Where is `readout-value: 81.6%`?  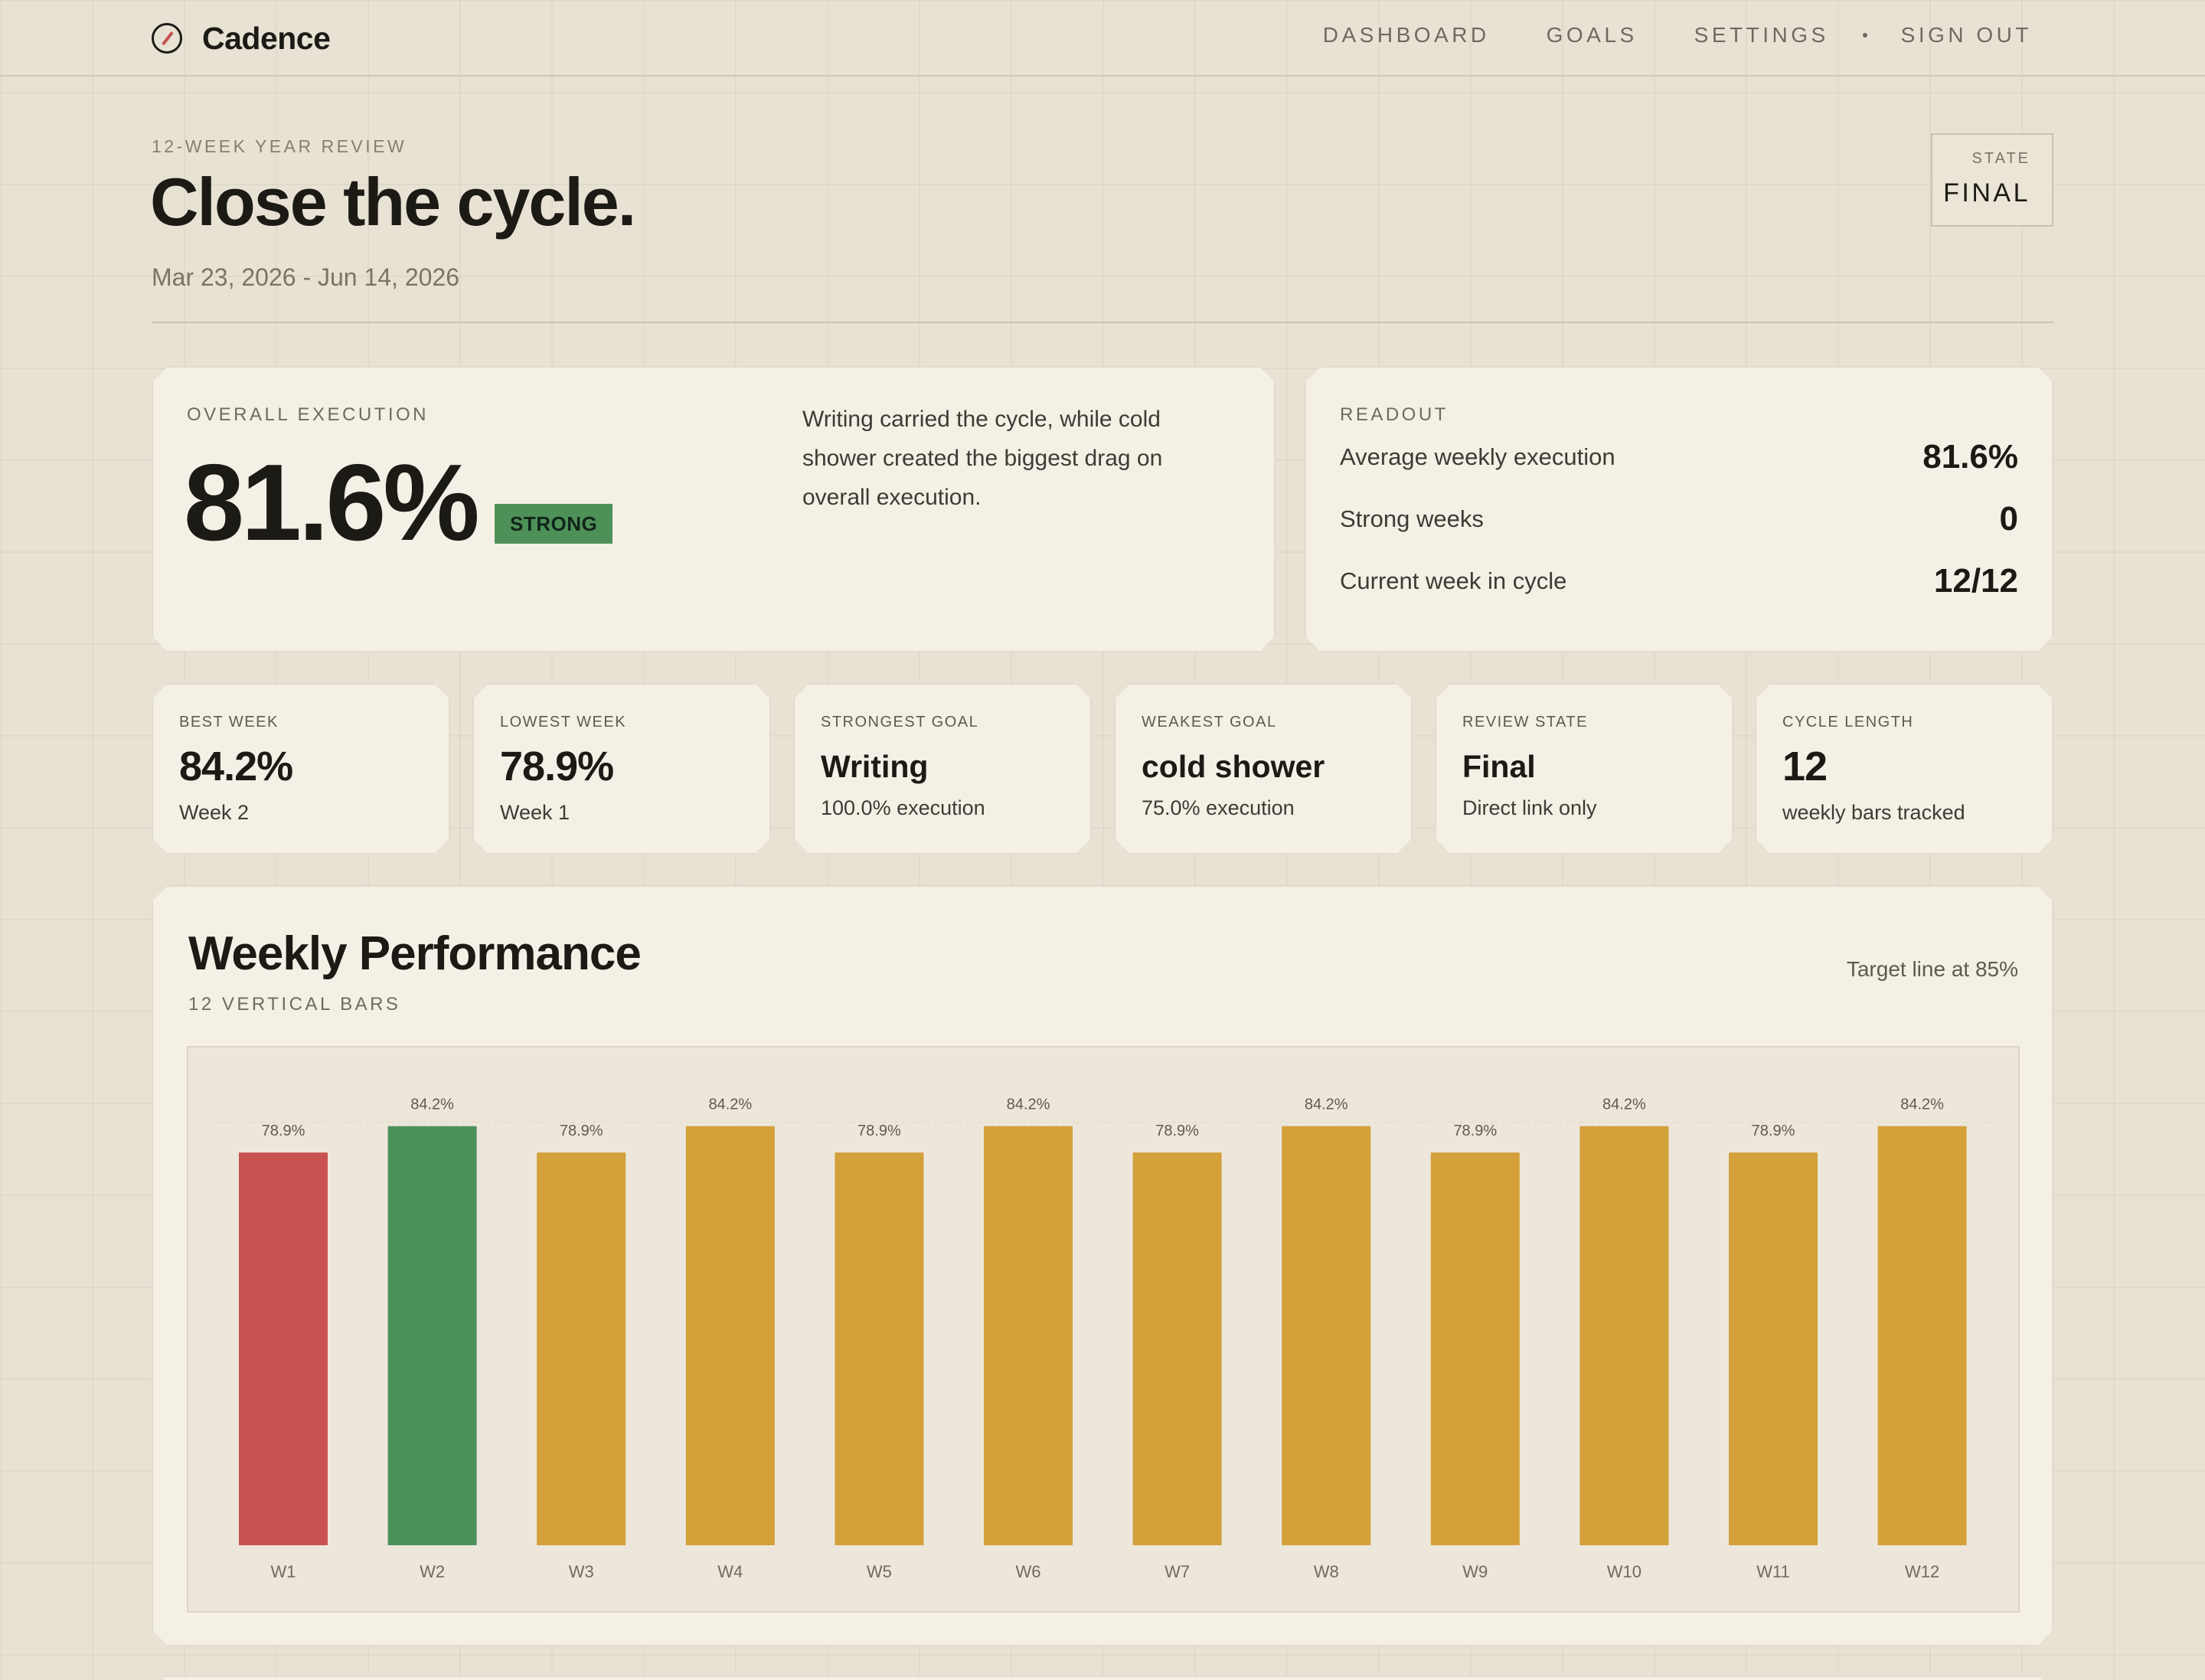 readout-value: 81.6% is located at coordinates (1970, 457).